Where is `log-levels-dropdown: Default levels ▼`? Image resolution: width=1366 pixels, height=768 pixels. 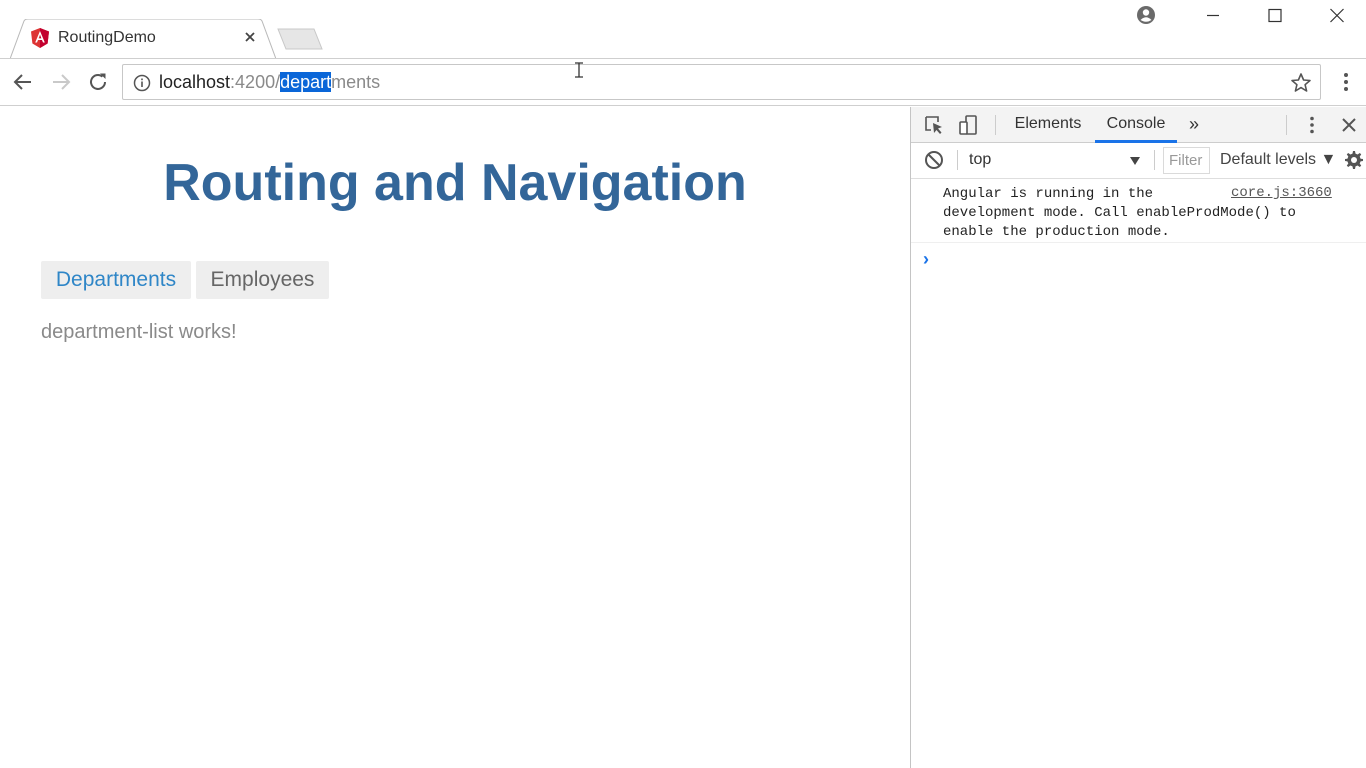
log-levels-dropdown: Default levels ▼ is located at coordinates (1278, 160).